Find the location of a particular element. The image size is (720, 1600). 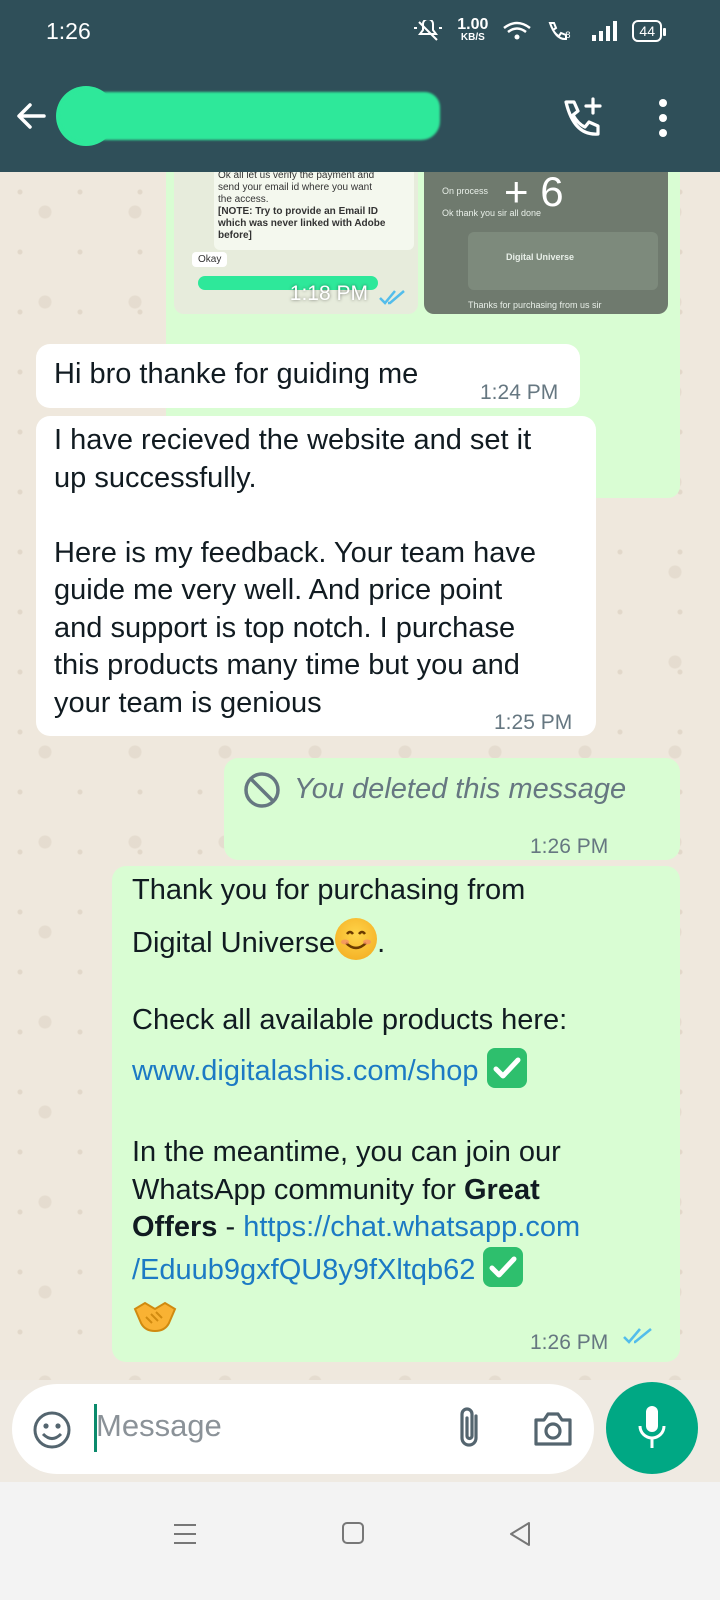

message-line: Check all available products here: is located at coordinates (350, 1020).